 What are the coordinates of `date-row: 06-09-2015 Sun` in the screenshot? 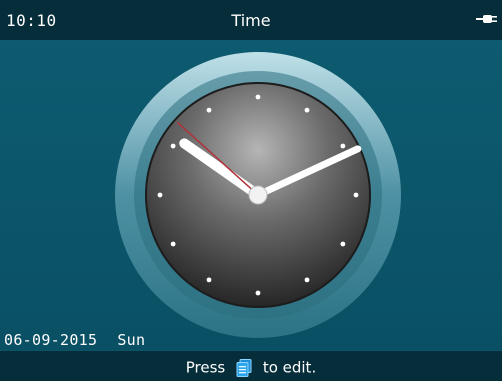 It's located at (74, 340).